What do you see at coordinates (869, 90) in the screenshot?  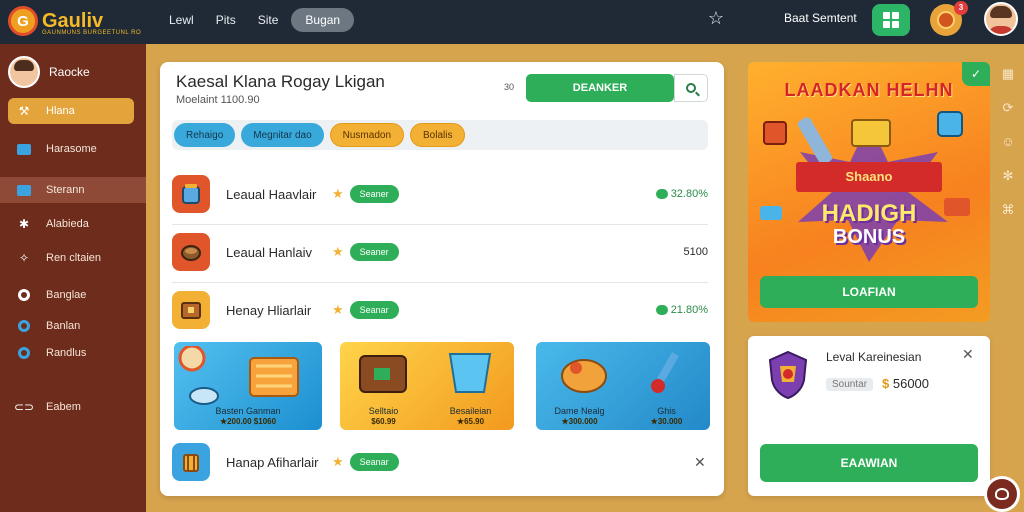 I see `promo-title: LAADKAN HELHN` at bounding box center [869, 90].